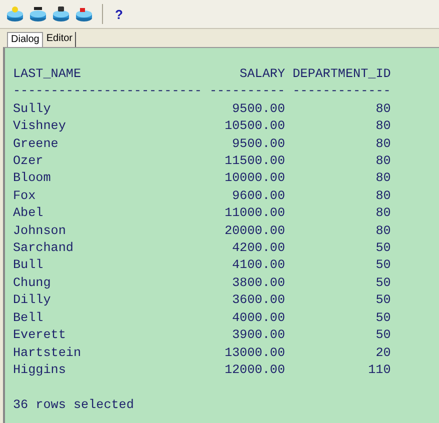  What do you see at coordinates (40, 127) in the screenshot?
I see `table-cell-text: Vishney` at bounding box center [40, 127].